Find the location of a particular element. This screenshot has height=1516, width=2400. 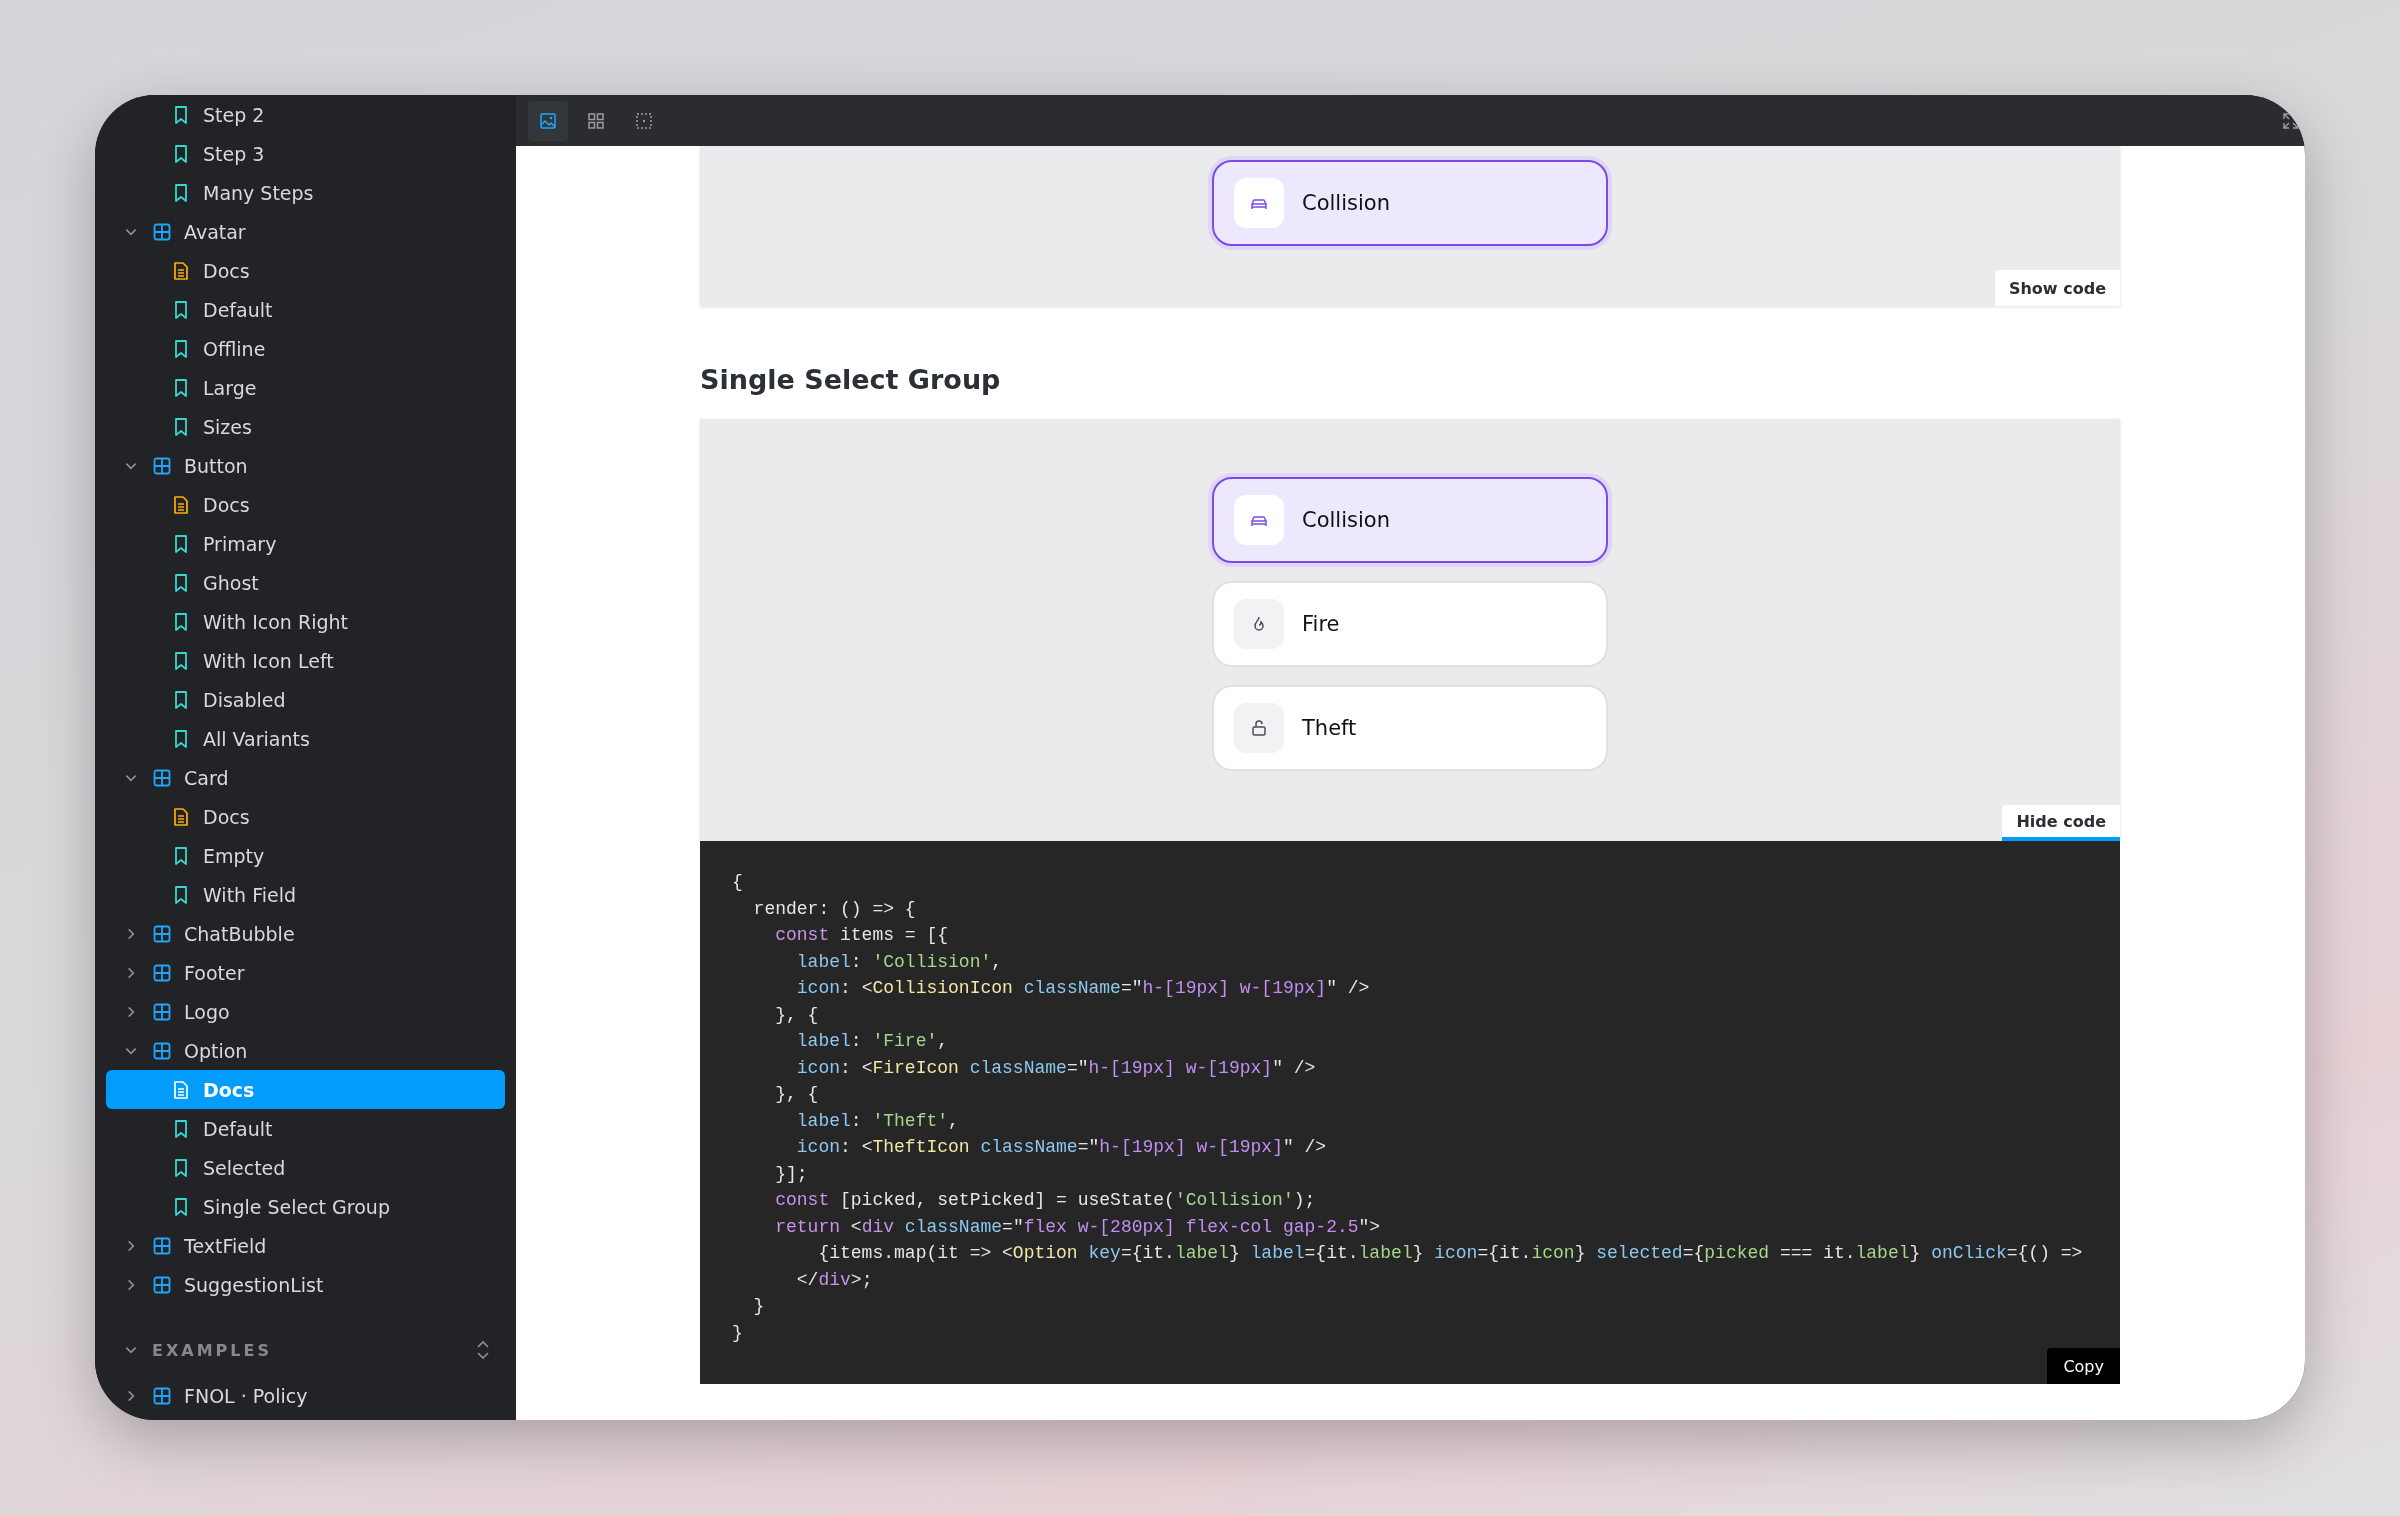

tree-group: Logo is located at coordinates (305, 1011).